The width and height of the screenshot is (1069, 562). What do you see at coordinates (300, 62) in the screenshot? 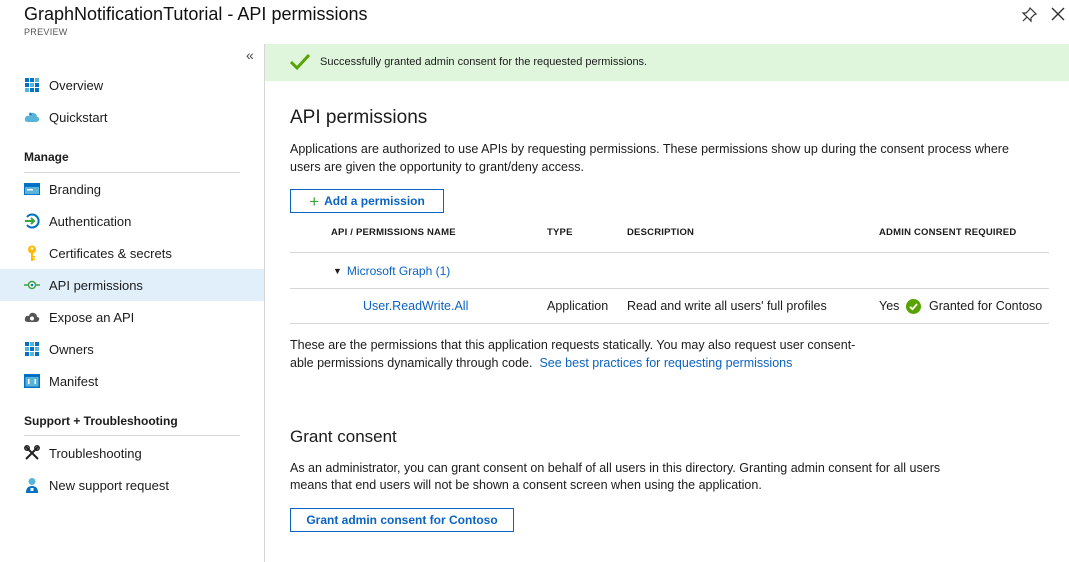
I see `checkmark-icon` at bounding box center [300, 62].